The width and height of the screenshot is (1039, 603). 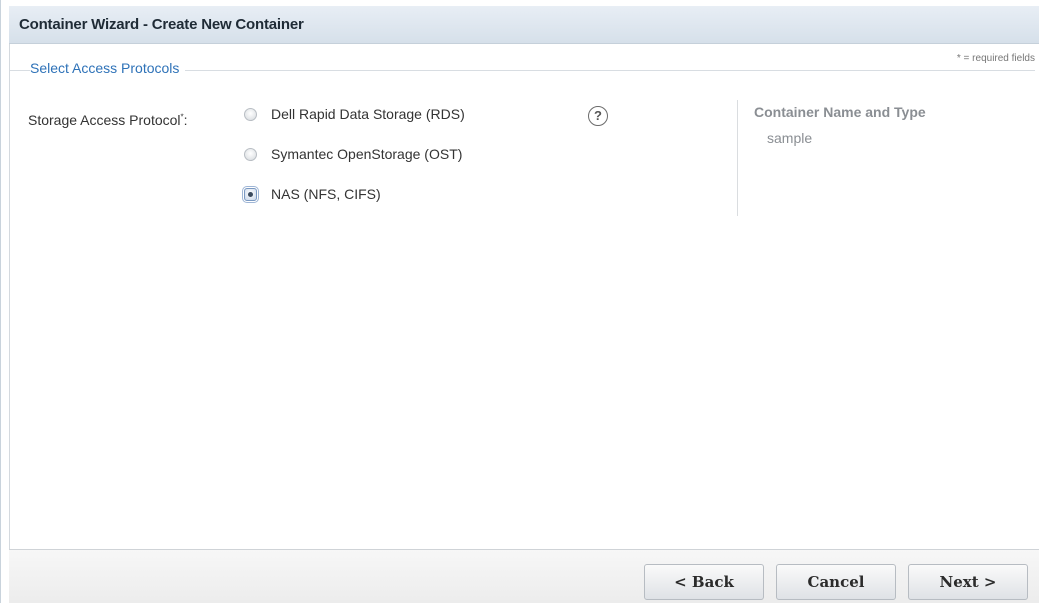 What do you see at coordinates (326, 194) in the screenshot?
I see `radio-label-nas: NAS (NFS, CIFS)` at bounding box center [326, 194].